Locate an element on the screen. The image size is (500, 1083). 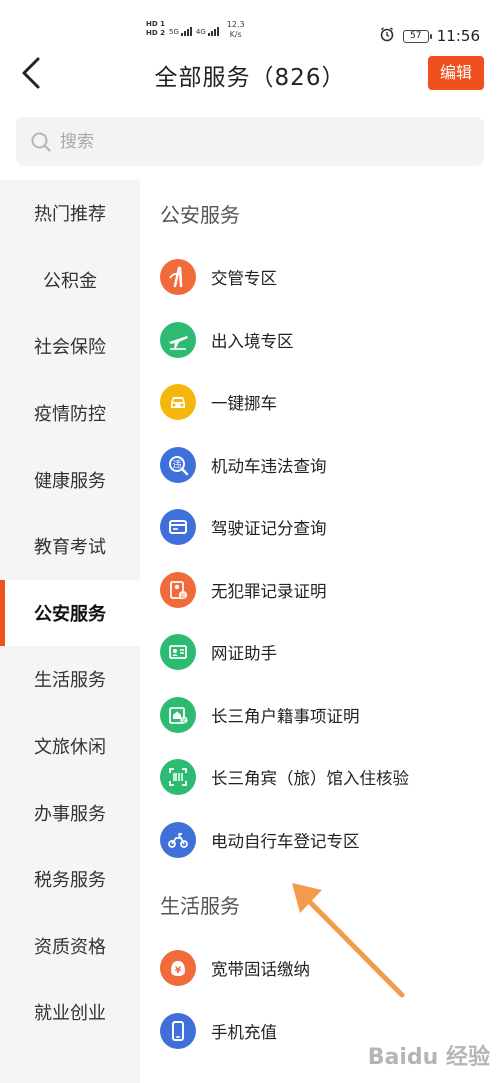
hd-indicator-1: HD 1 is located at coordinates (155, 24).